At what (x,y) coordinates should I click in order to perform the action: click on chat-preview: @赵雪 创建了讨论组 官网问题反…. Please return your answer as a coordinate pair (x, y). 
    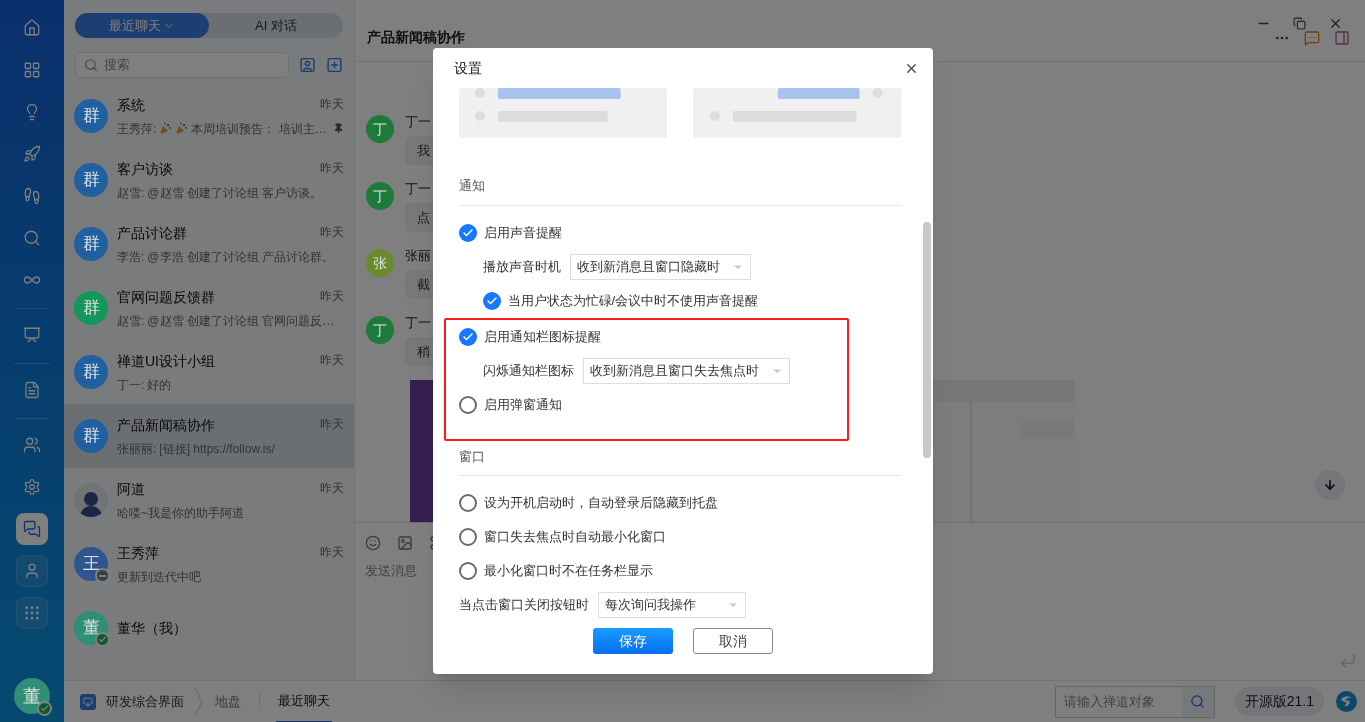
    Looking at the image, I should click on (241, 321).